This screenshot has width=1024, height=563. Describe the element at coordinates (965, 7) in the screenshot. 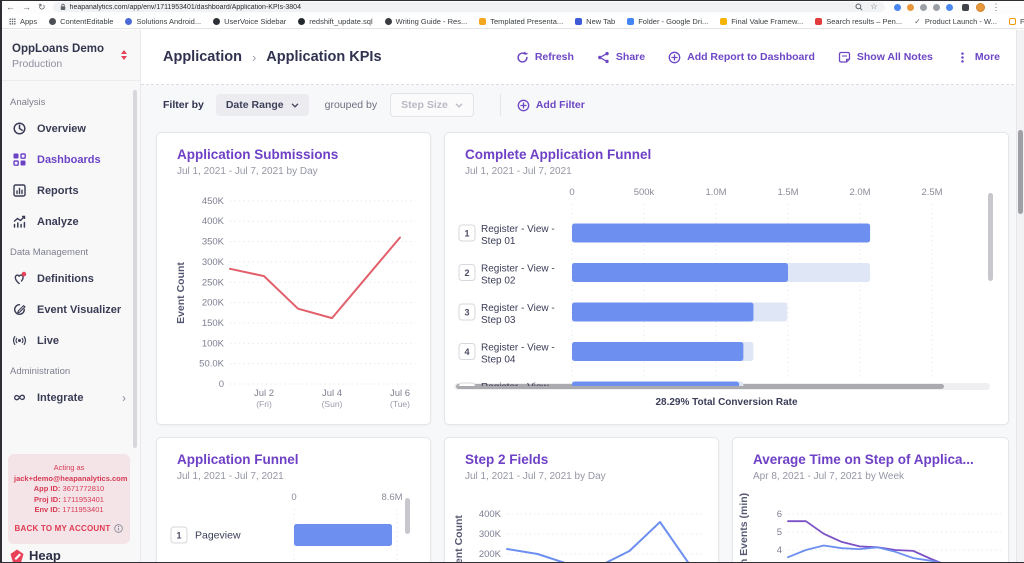

I see `extensions-puzzle-icon` at that location.